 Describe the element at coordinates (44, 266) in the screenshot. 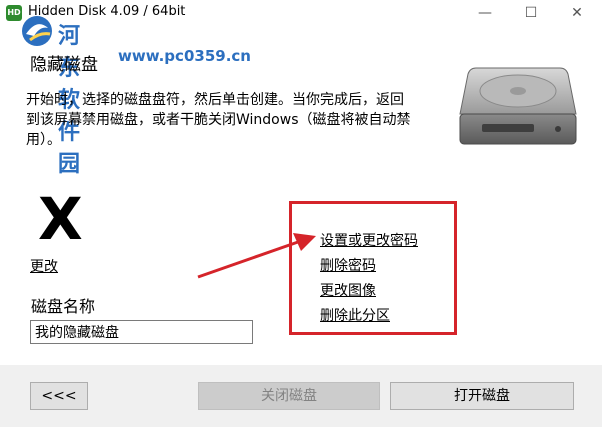

I see `change-drive-letter-link: 更改` at that location.